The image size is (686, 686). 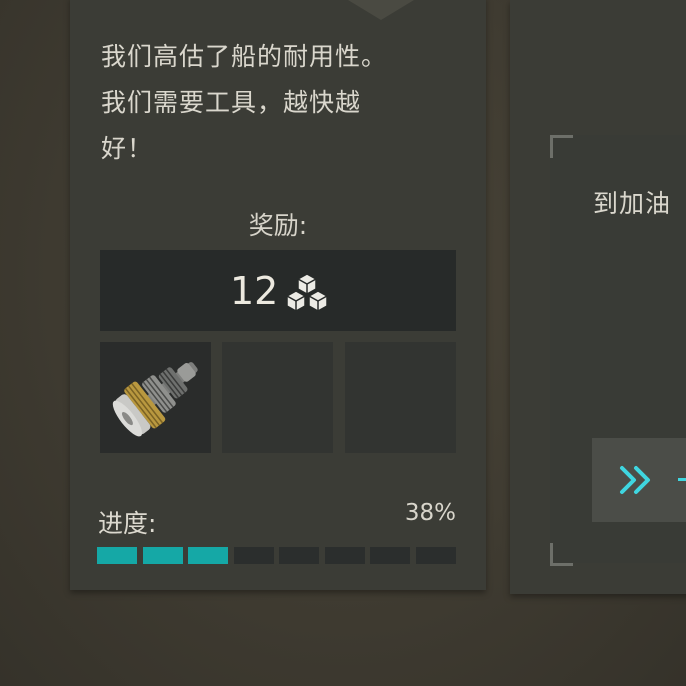 What do you see at coordinates (632, 203) in the screenshot?
I see `side-quest-title: 到加油` at bounding box center [632, 203].